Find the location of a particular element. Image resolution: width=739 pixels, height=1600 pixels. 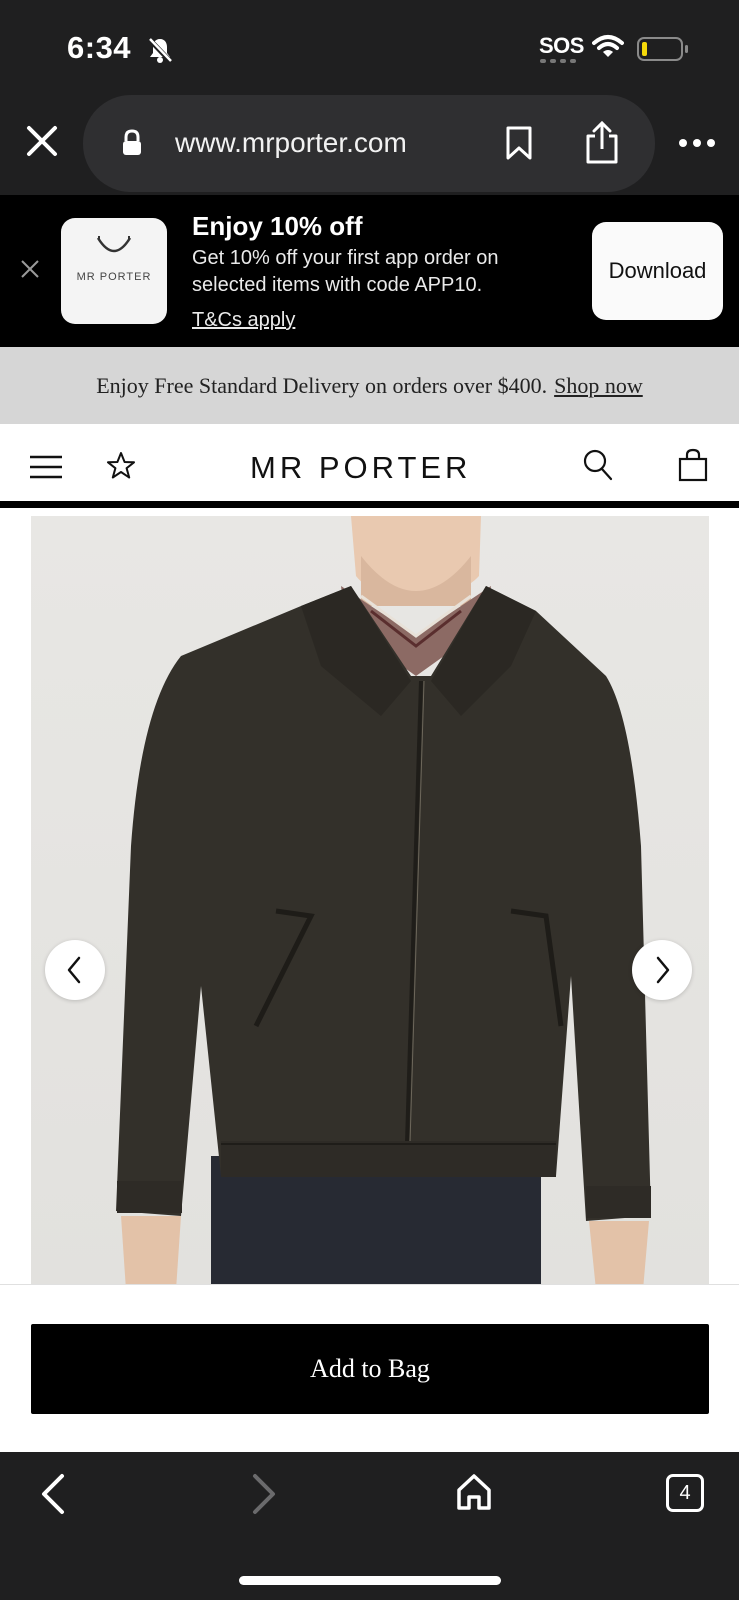

close-icon is located at coordinates (42, 141).